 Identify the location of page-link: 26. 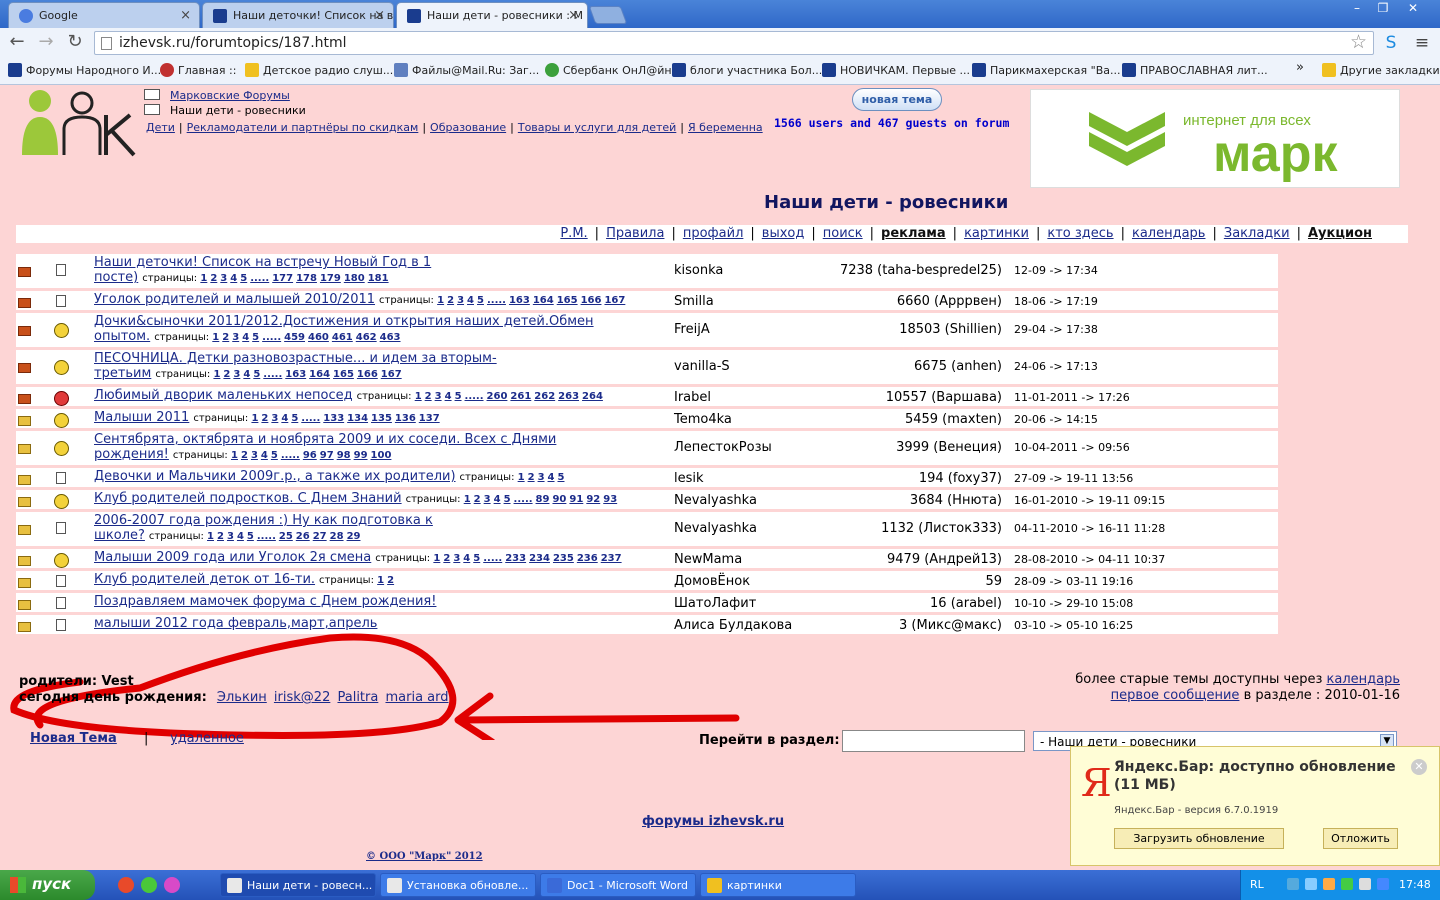
(303, 536).